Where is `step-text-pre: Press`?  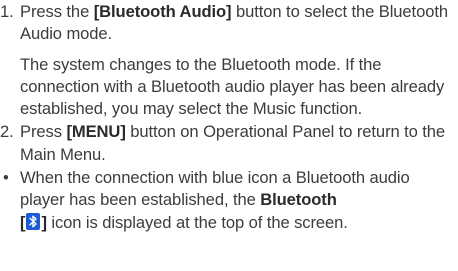
step-text-pre: Press is located at coordinates (43, 132).